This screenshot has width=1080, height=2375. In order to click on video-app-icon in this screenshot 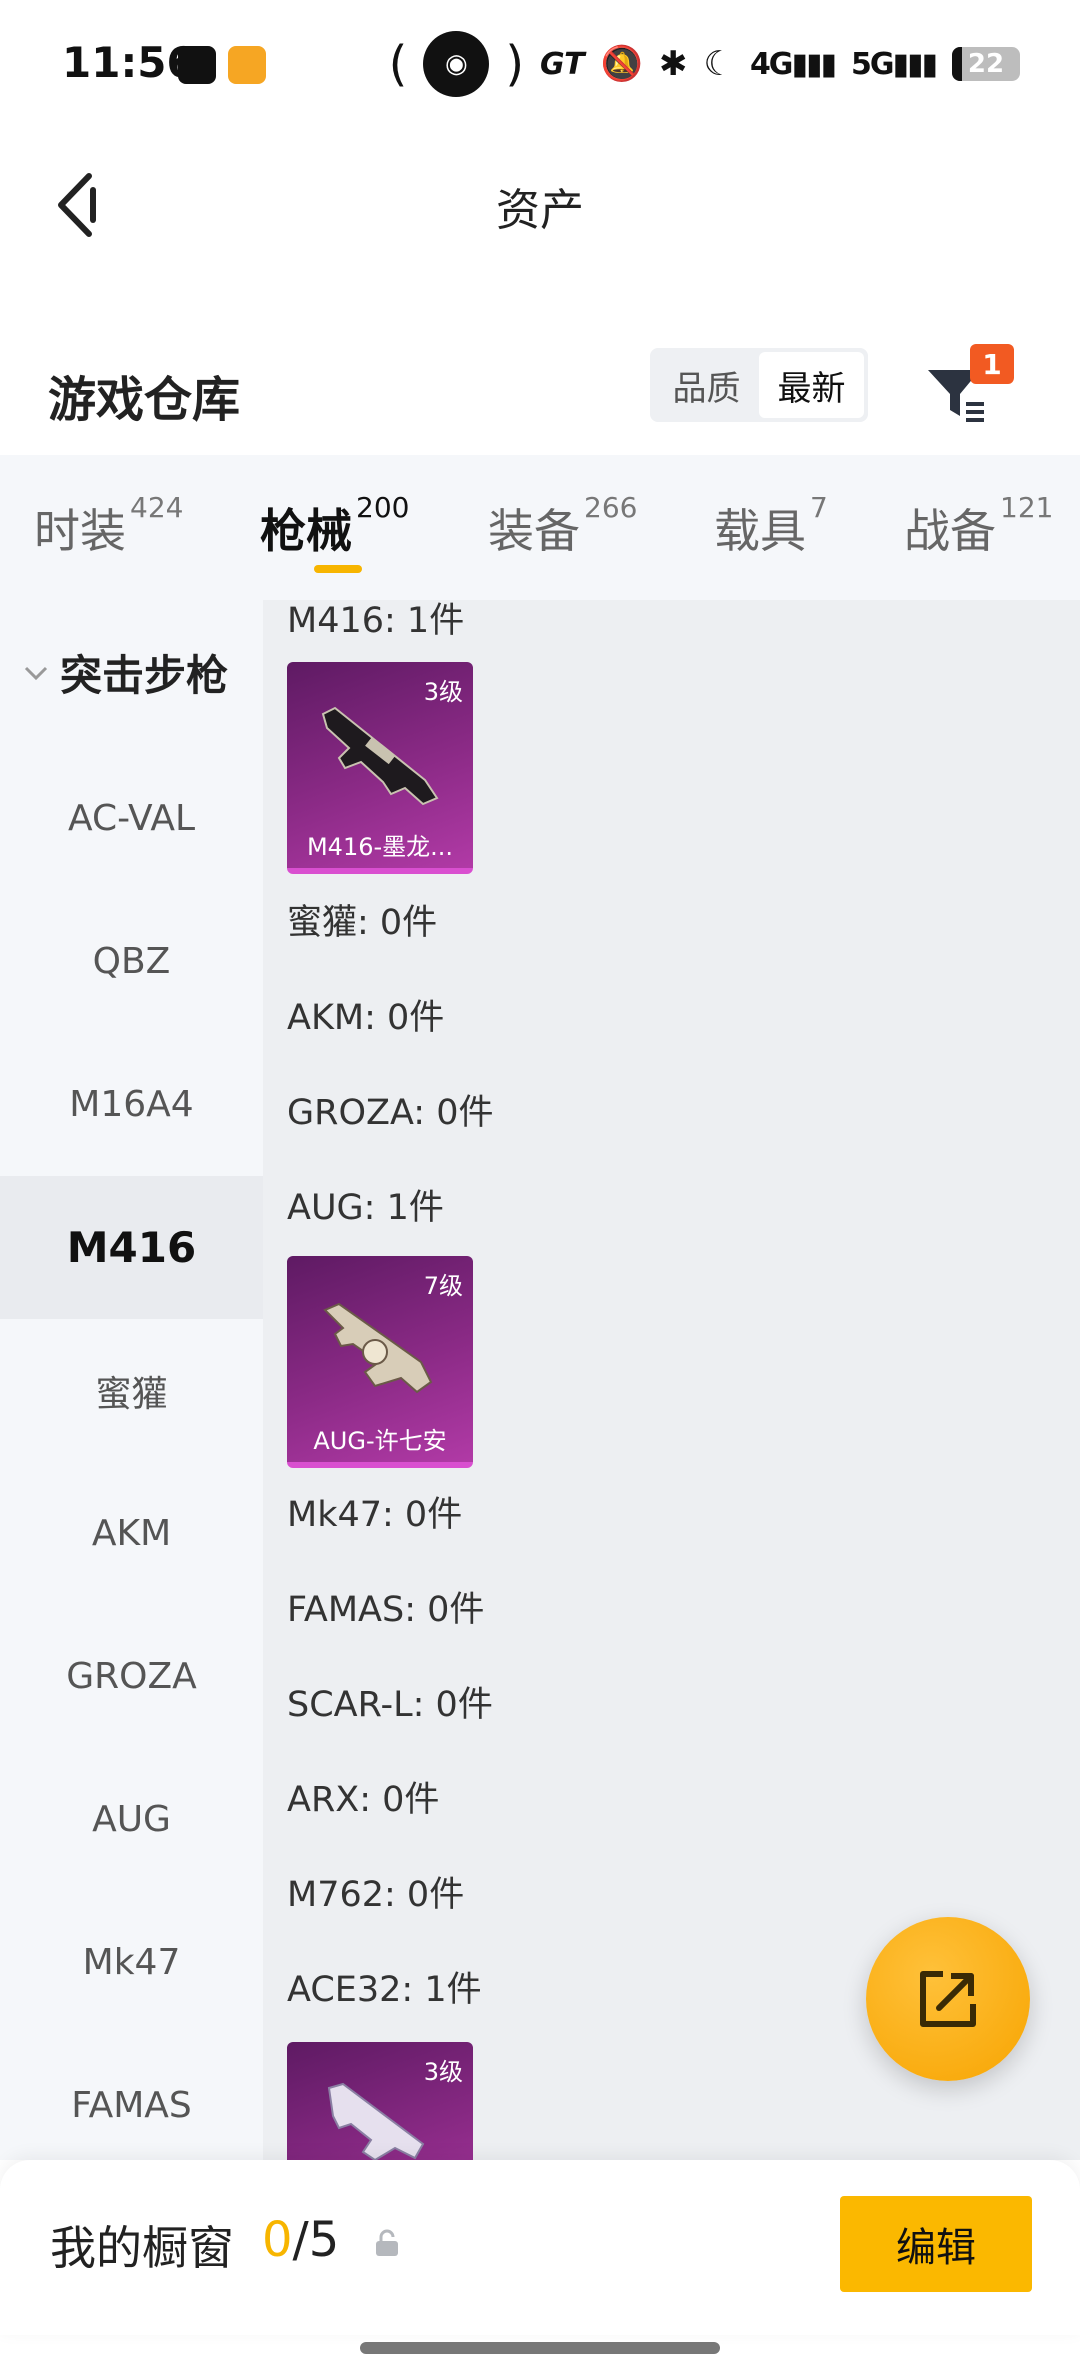, I will do `click(247, 65)`.